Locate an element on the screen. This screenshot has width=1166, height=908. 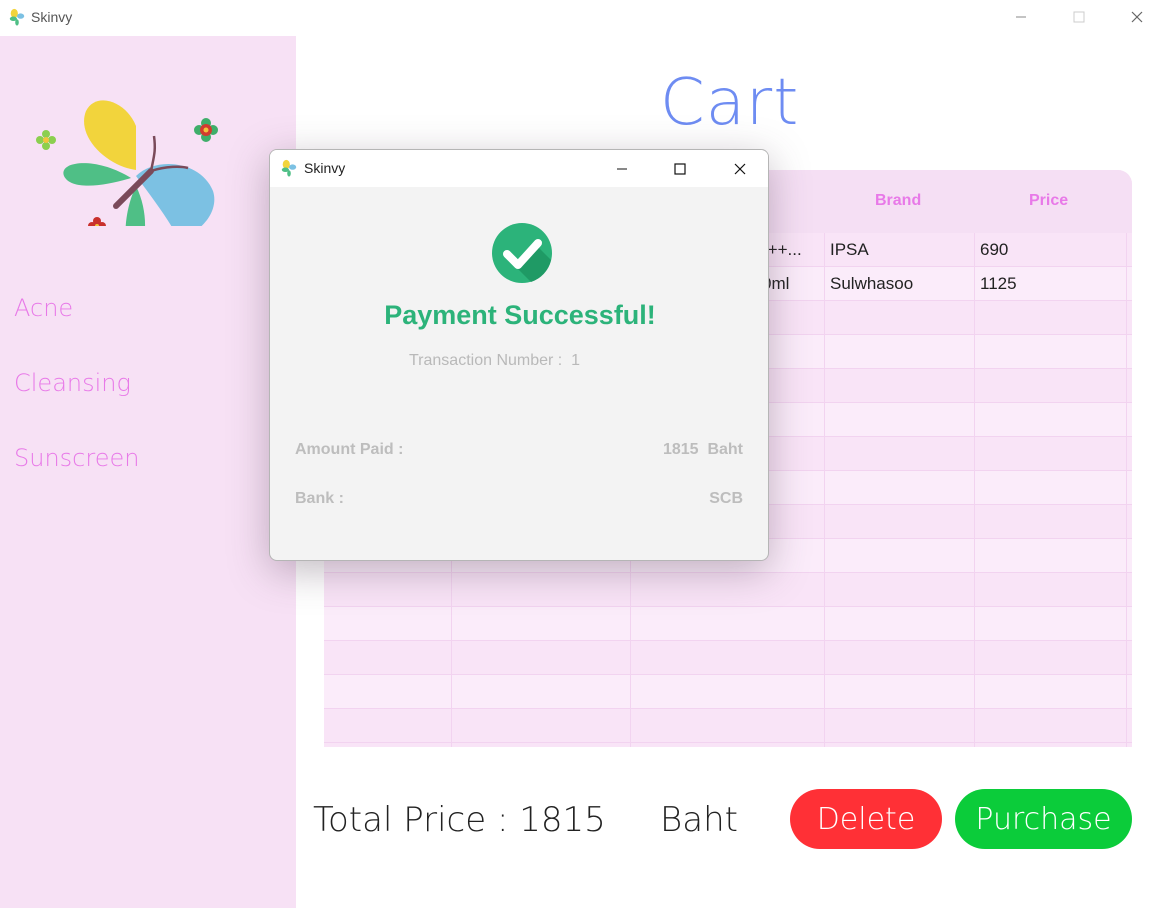
dialog-title: Skinvy is located at coordinates (325, 168).